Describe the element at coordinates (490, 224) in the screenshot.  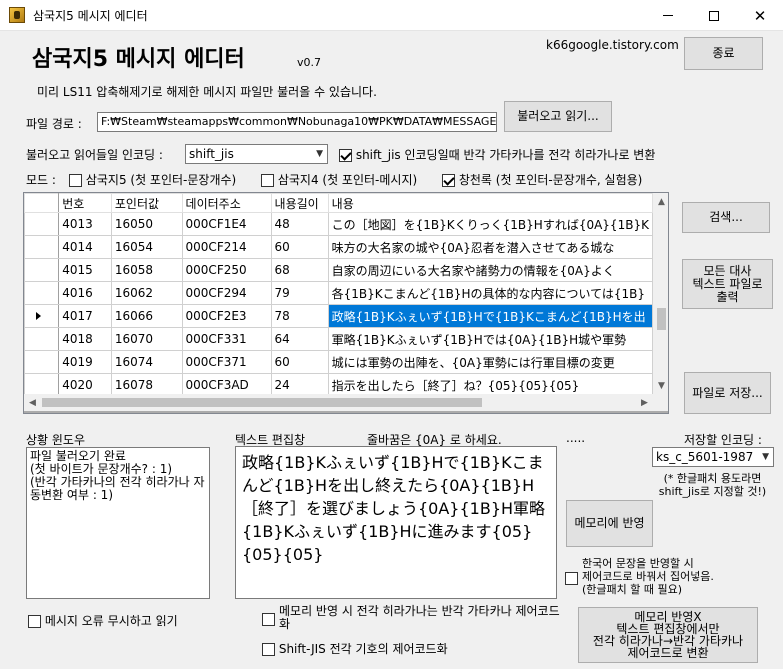
I see `cell-content: この［地図］を{1B}Kくりっく{1B}Hすれば{0A}{1B}K` at that location.